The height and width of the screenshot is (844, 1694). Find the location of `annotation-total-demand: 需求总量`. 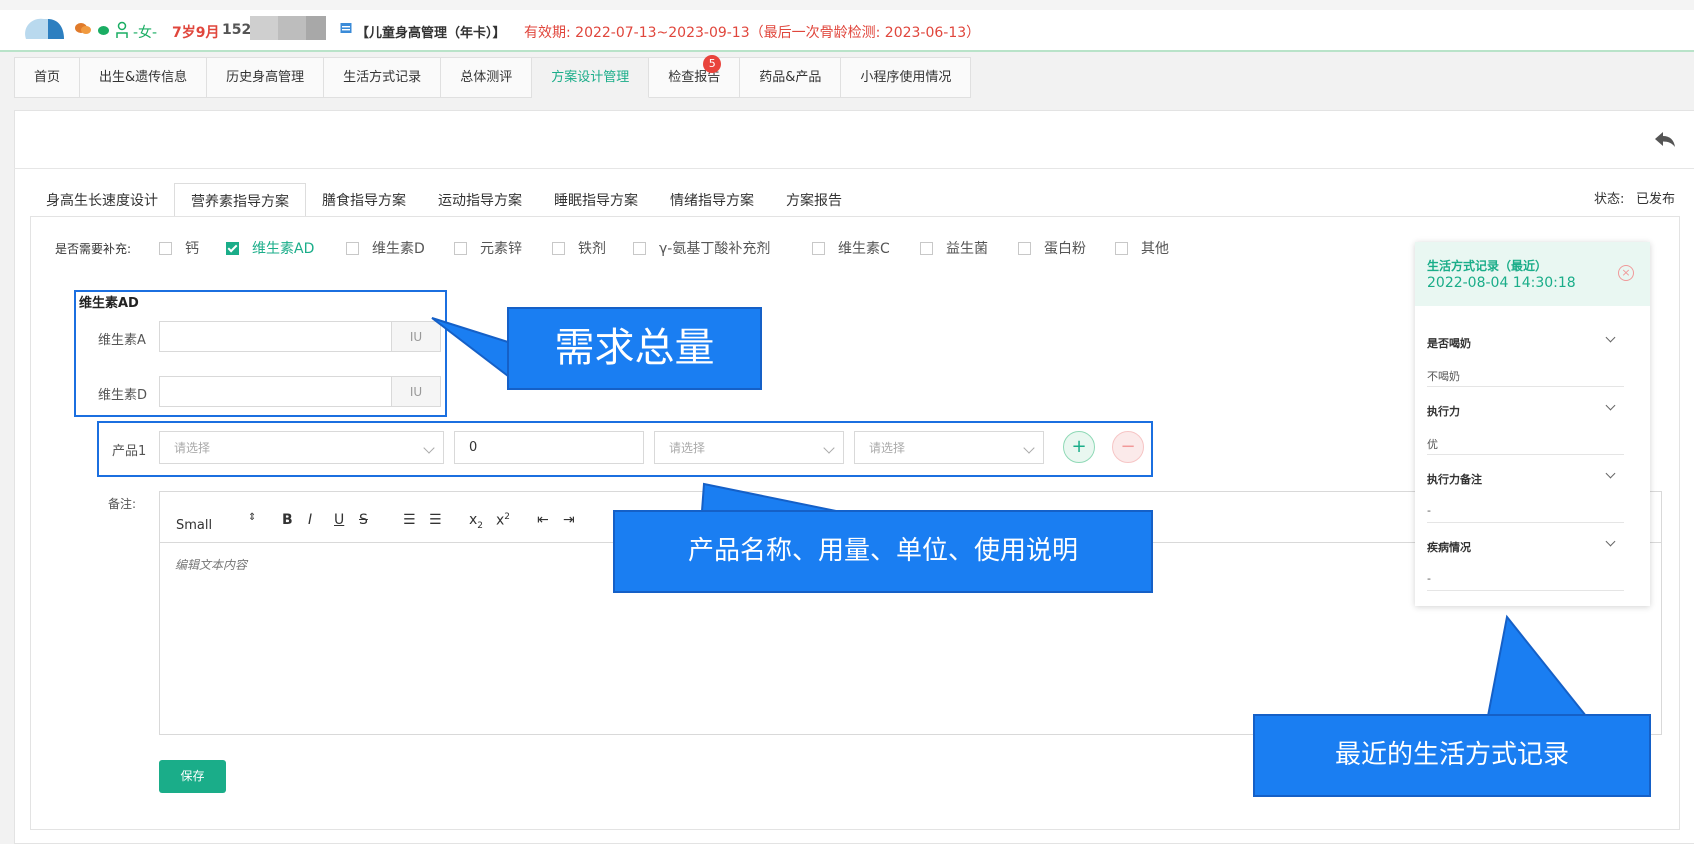

annotation-total-demand: 需求总量 is located at coordinates (634, 348).